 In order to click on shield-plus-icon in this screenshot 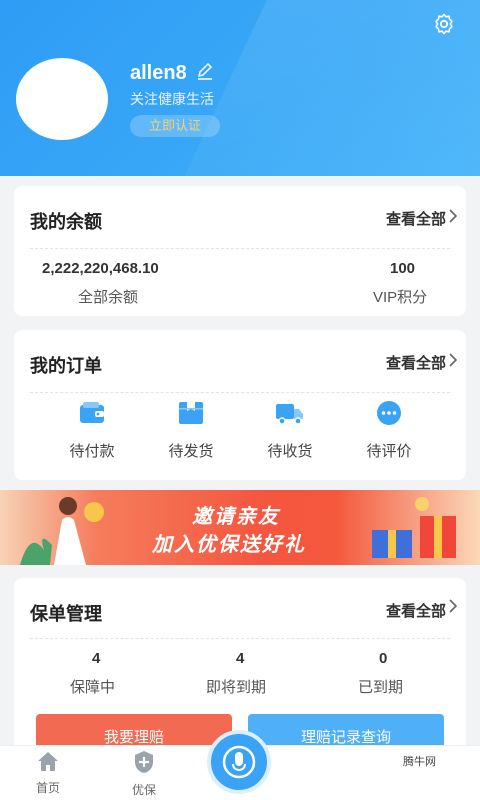, I will do `click(144, 762)`.